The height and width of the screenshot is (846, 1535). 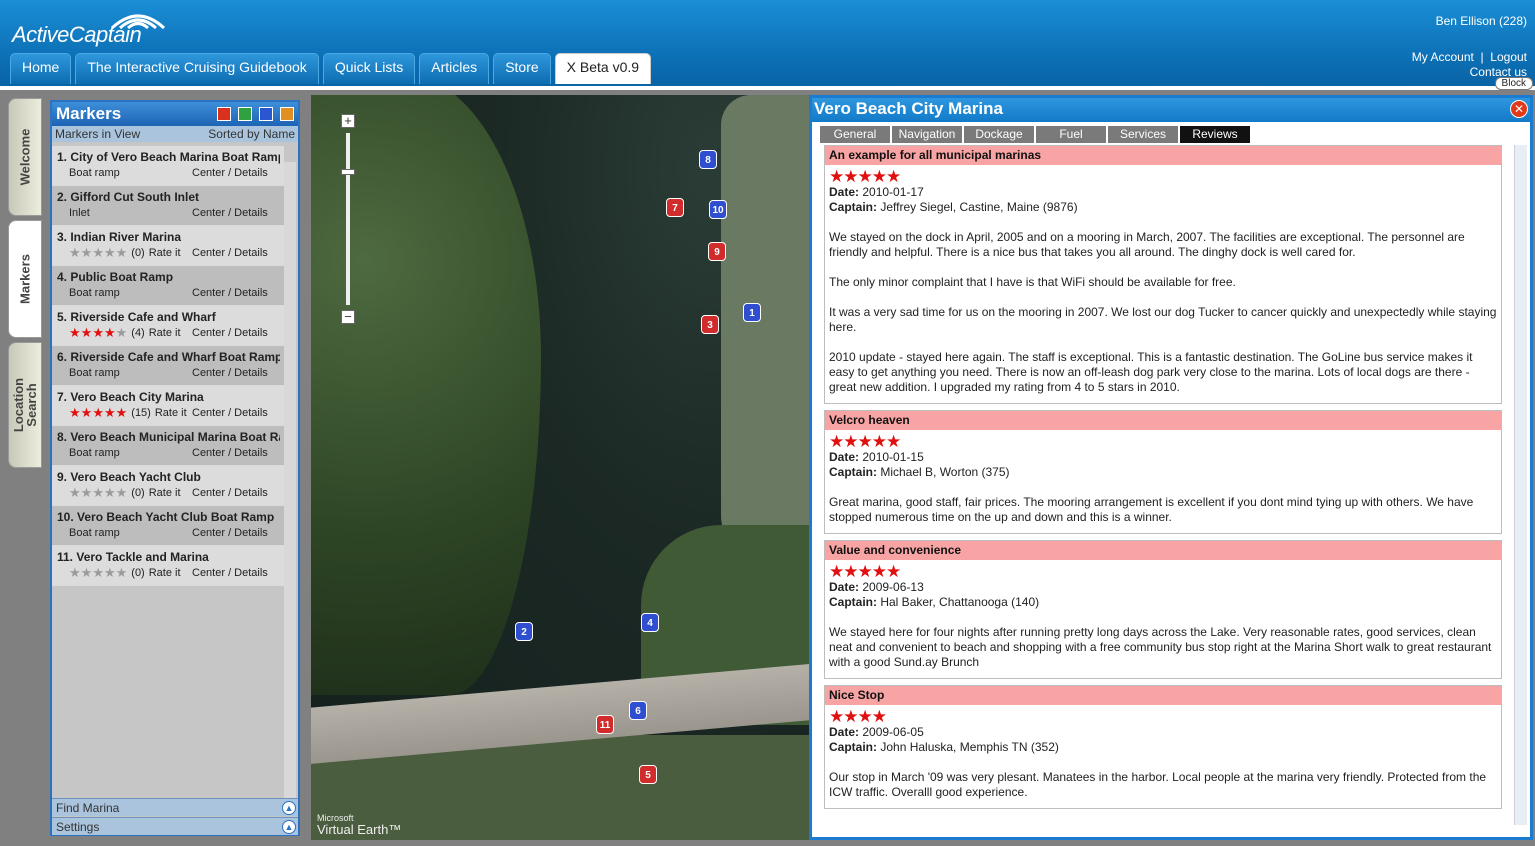 I want to click on marker-title: 7. Vero Beach City Marina, so click(x=168, y=397).